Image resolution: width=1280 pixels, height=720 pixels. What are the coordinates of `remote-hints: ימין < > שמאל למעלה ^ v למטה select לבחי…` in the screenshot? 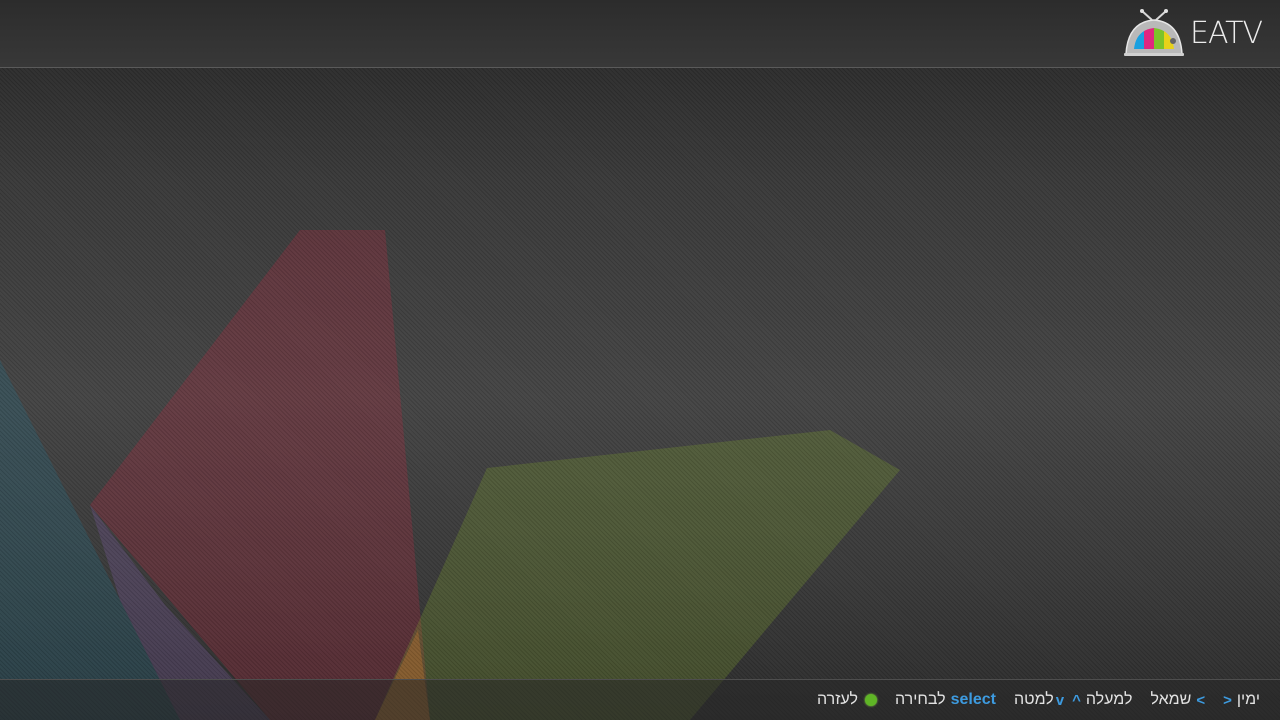 It's located at (1029, 700).